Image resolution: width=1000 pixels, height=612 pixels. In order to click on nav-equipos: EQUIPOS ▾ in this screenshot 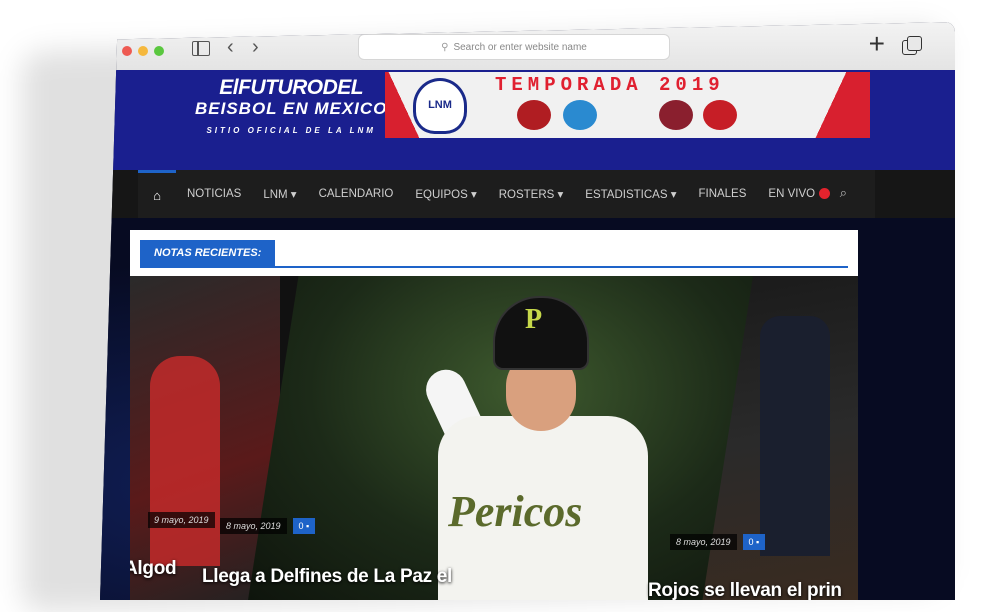, I will do `click(445, 194)`.